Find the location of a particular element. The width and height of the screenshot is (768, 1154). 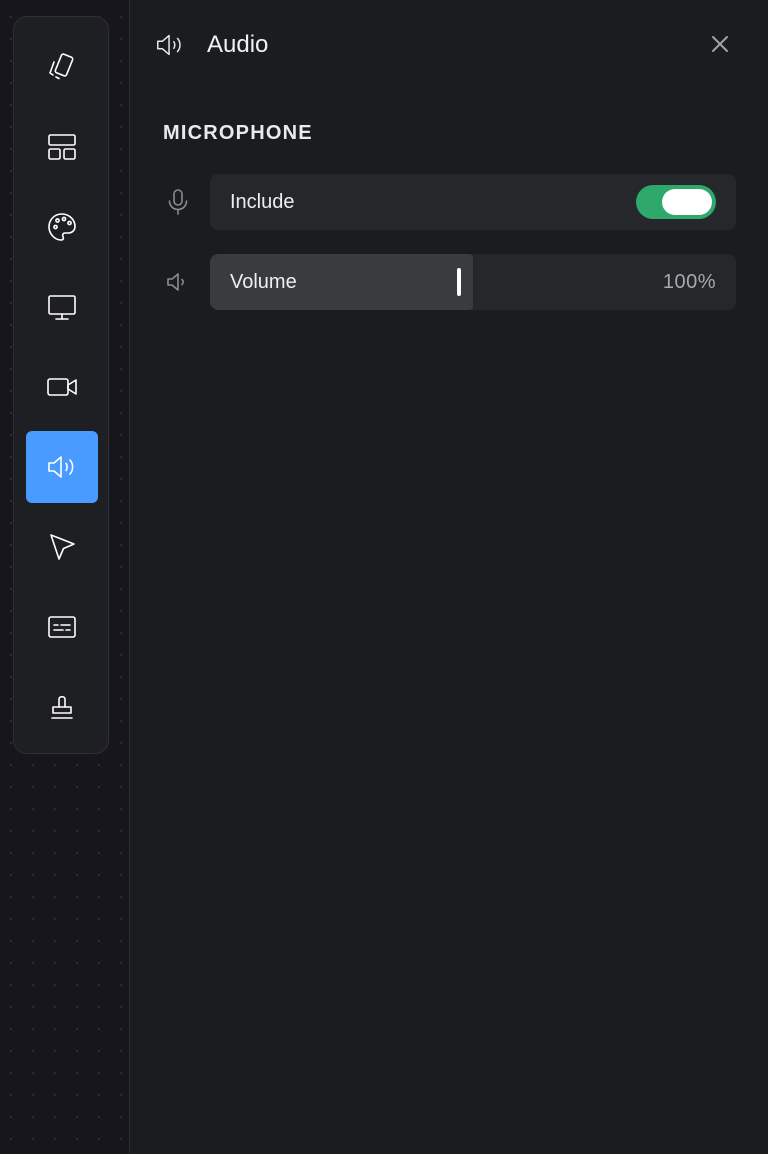

cursor-icon is located at coordinates (62, 547).